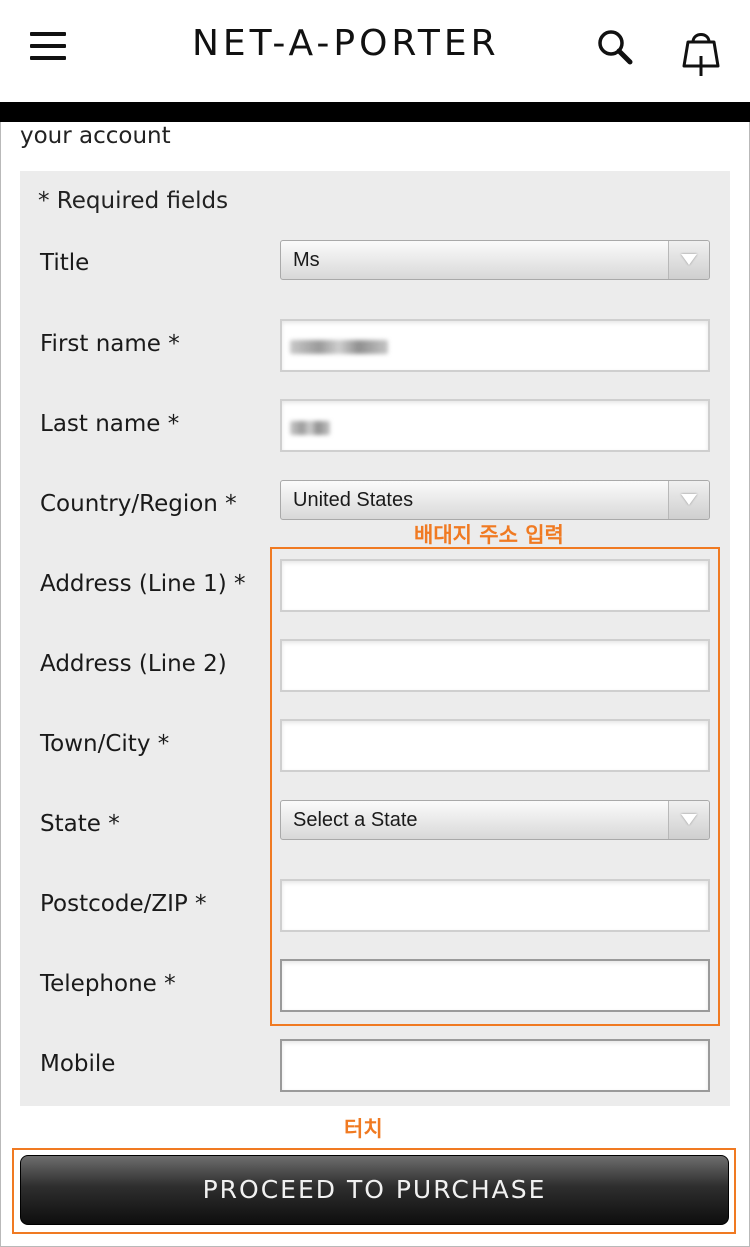 The height and width of the screenshot is (1247, 750). Describe the element at coordinates (133, 664) in the screenshot. I see `address-line2-label: Address (Line 2)` at that location.